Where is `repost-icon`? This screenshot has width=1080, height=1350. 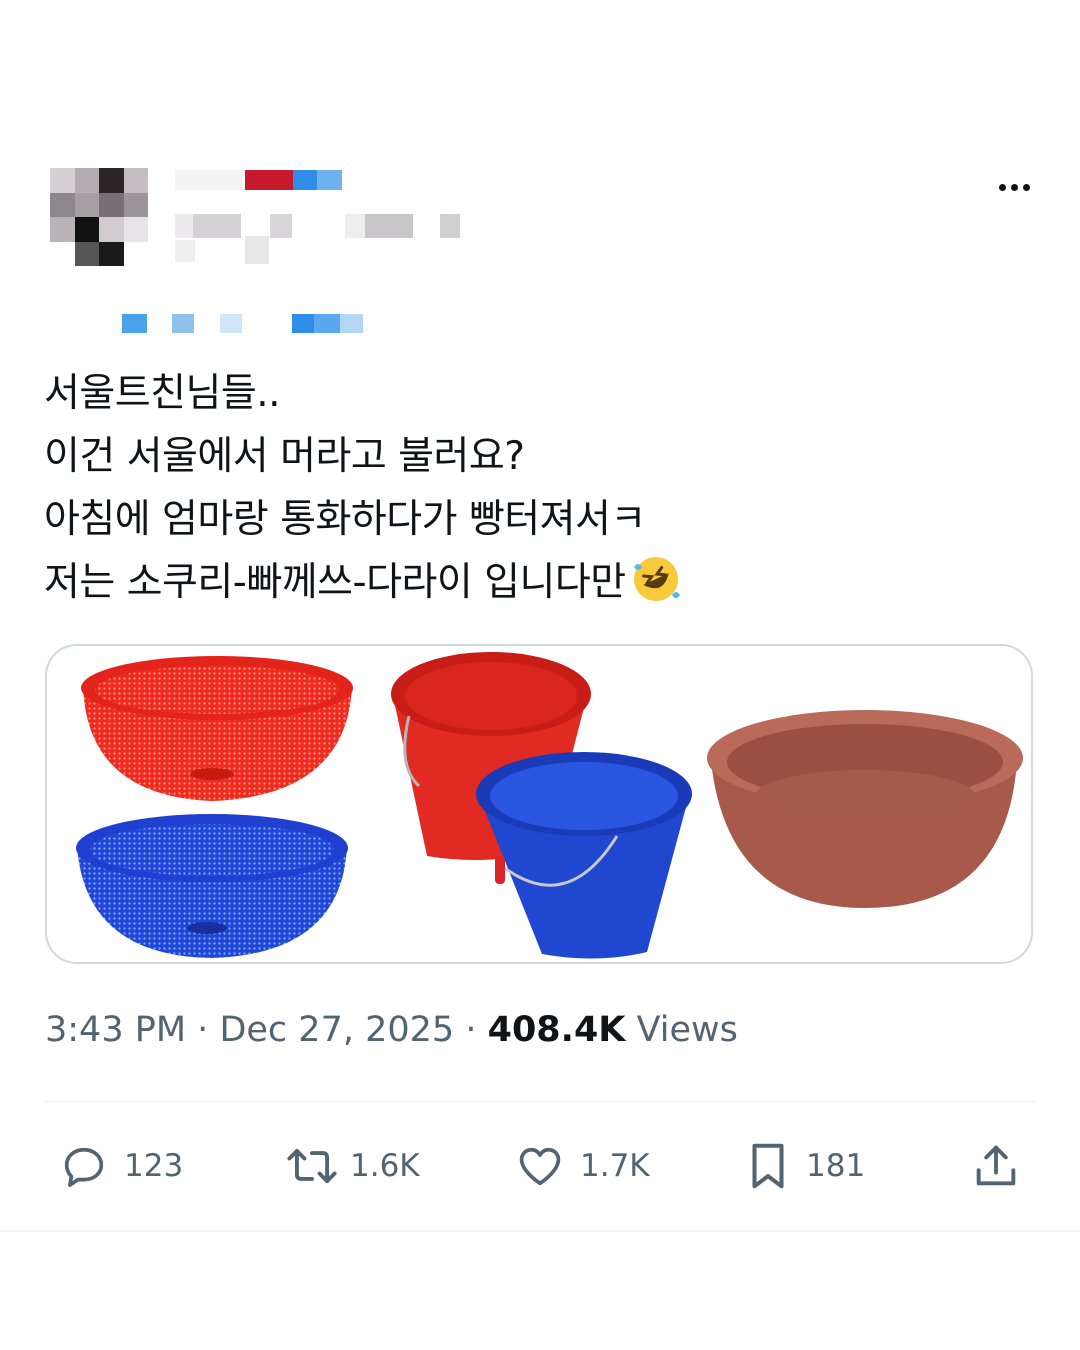
repost-icon is located at coordinates (312, 1166).